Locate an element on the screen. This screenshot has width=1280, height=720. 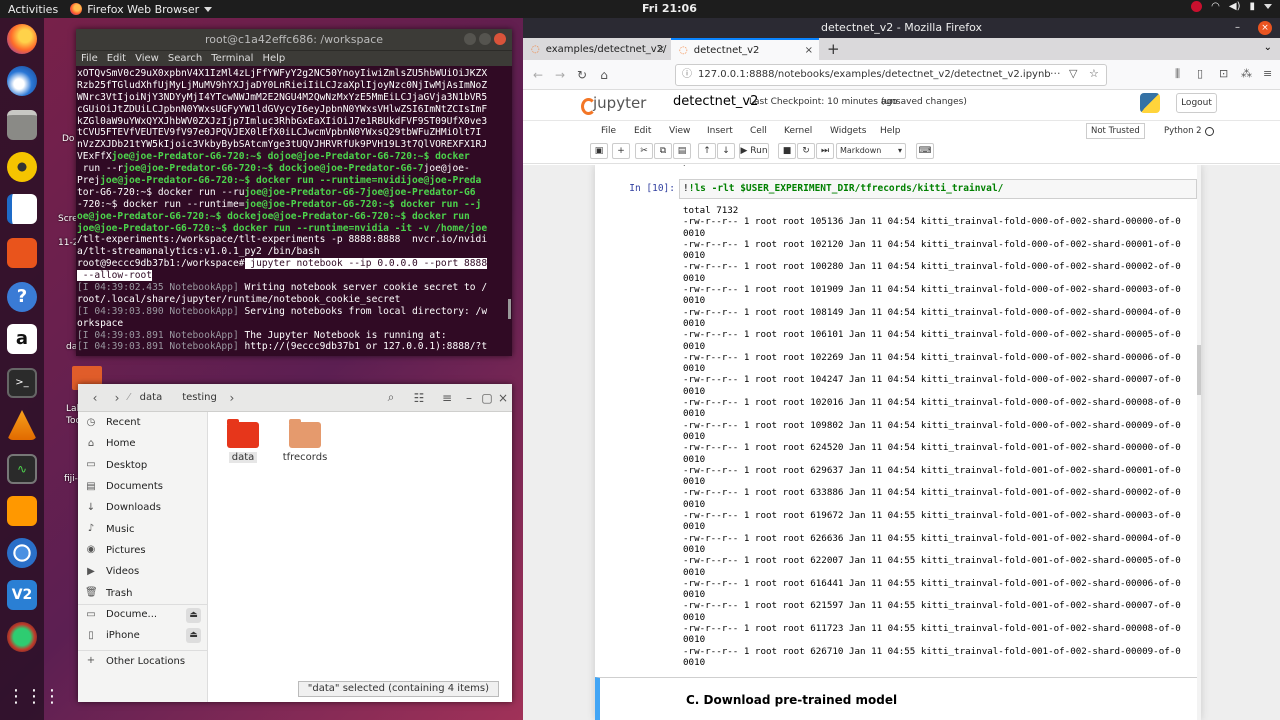
chromium-dock-icon is located at coordinates (22, 553).